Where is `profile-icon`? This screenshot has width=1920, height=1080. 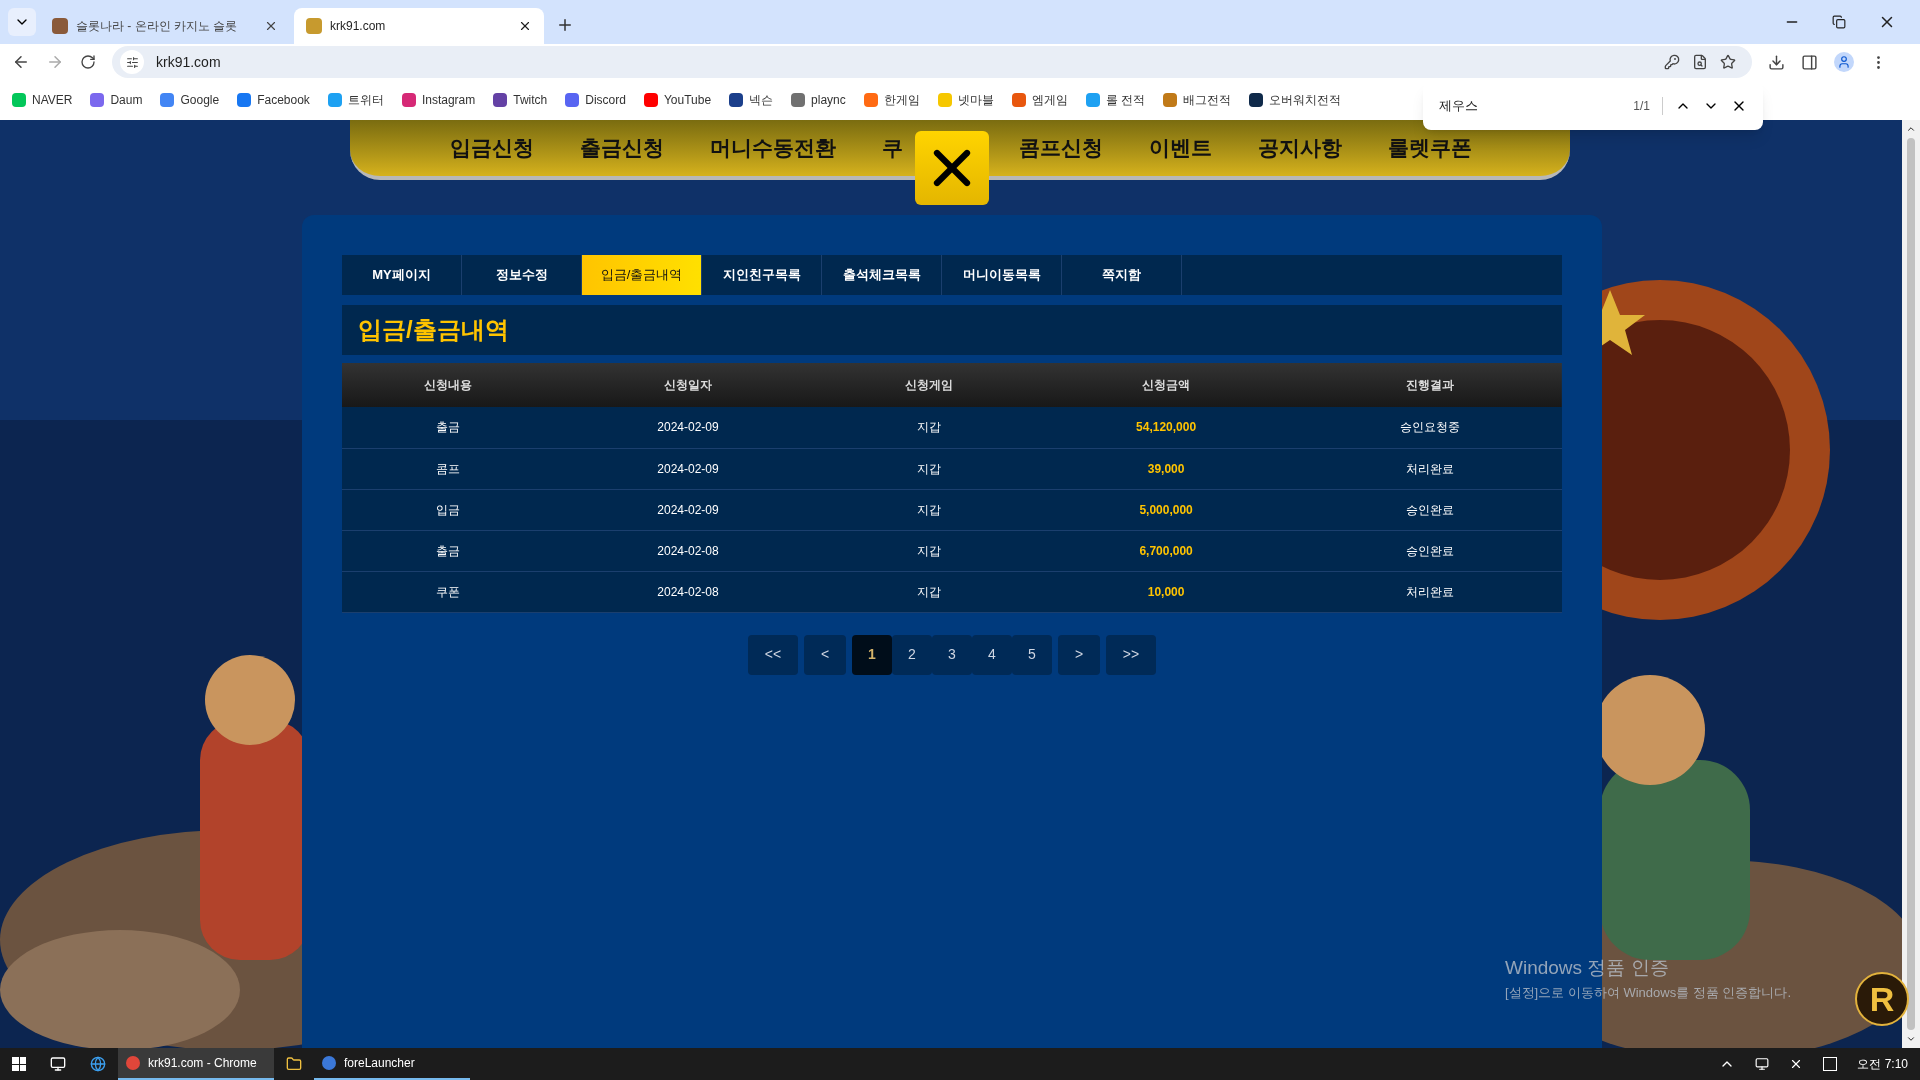
profile-icon is located at coordinates (1844, 62).